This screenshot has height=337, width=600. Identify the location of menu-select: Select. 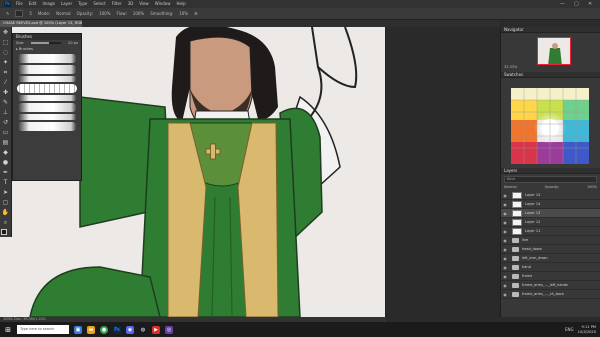
(99, 4).